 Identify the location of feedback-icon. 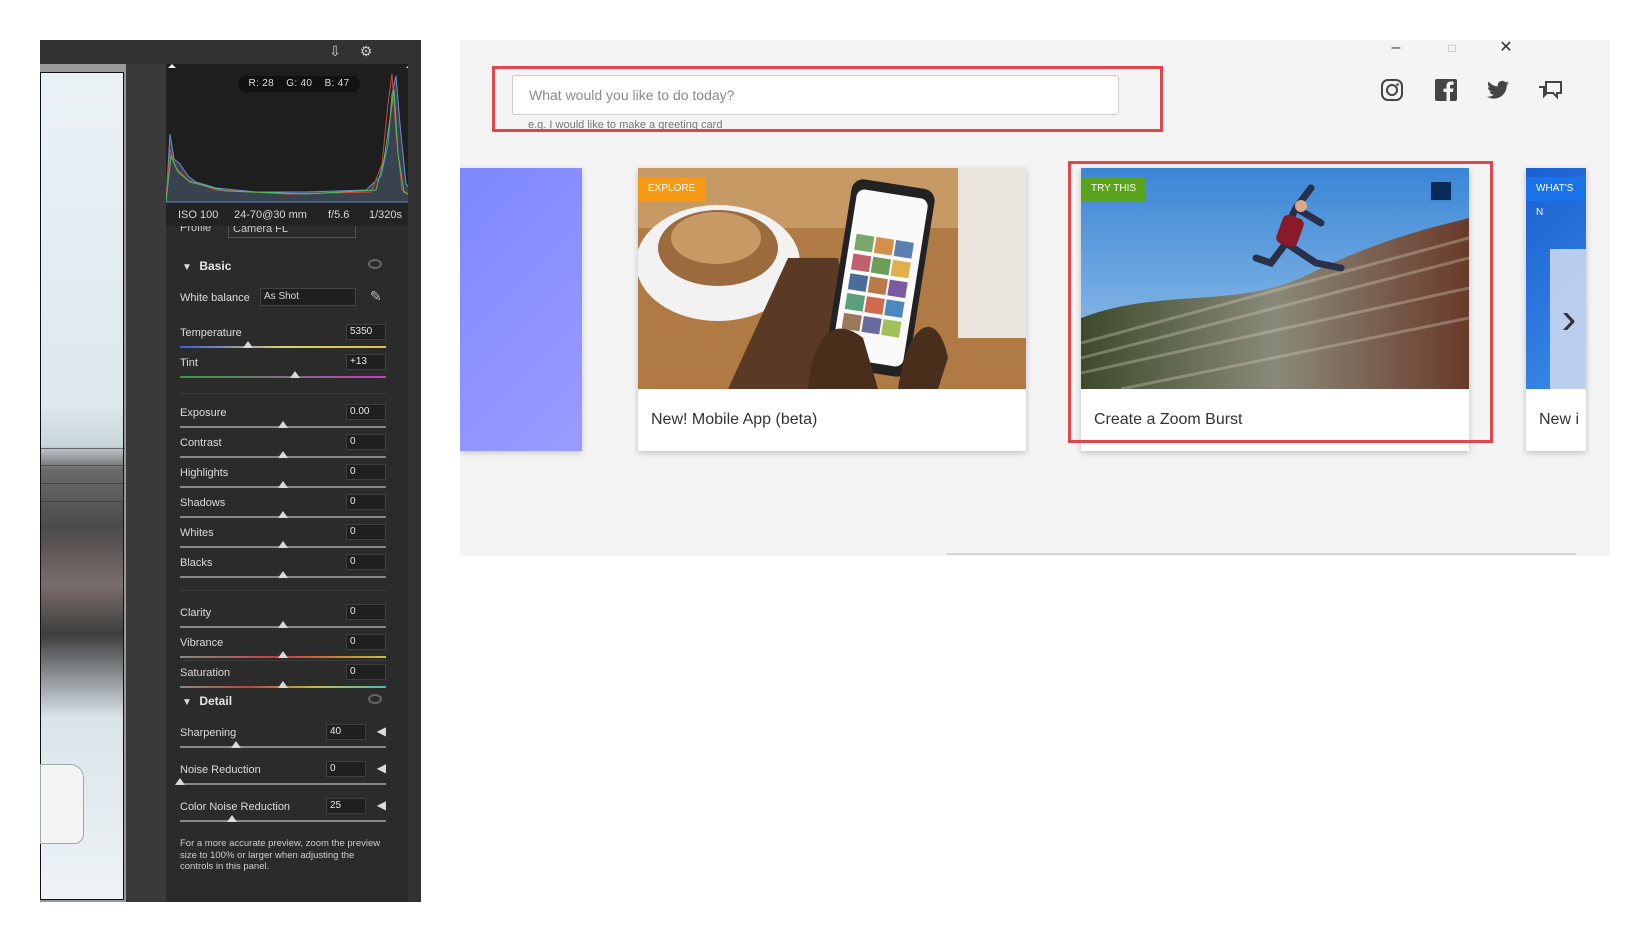
(1550, 92).